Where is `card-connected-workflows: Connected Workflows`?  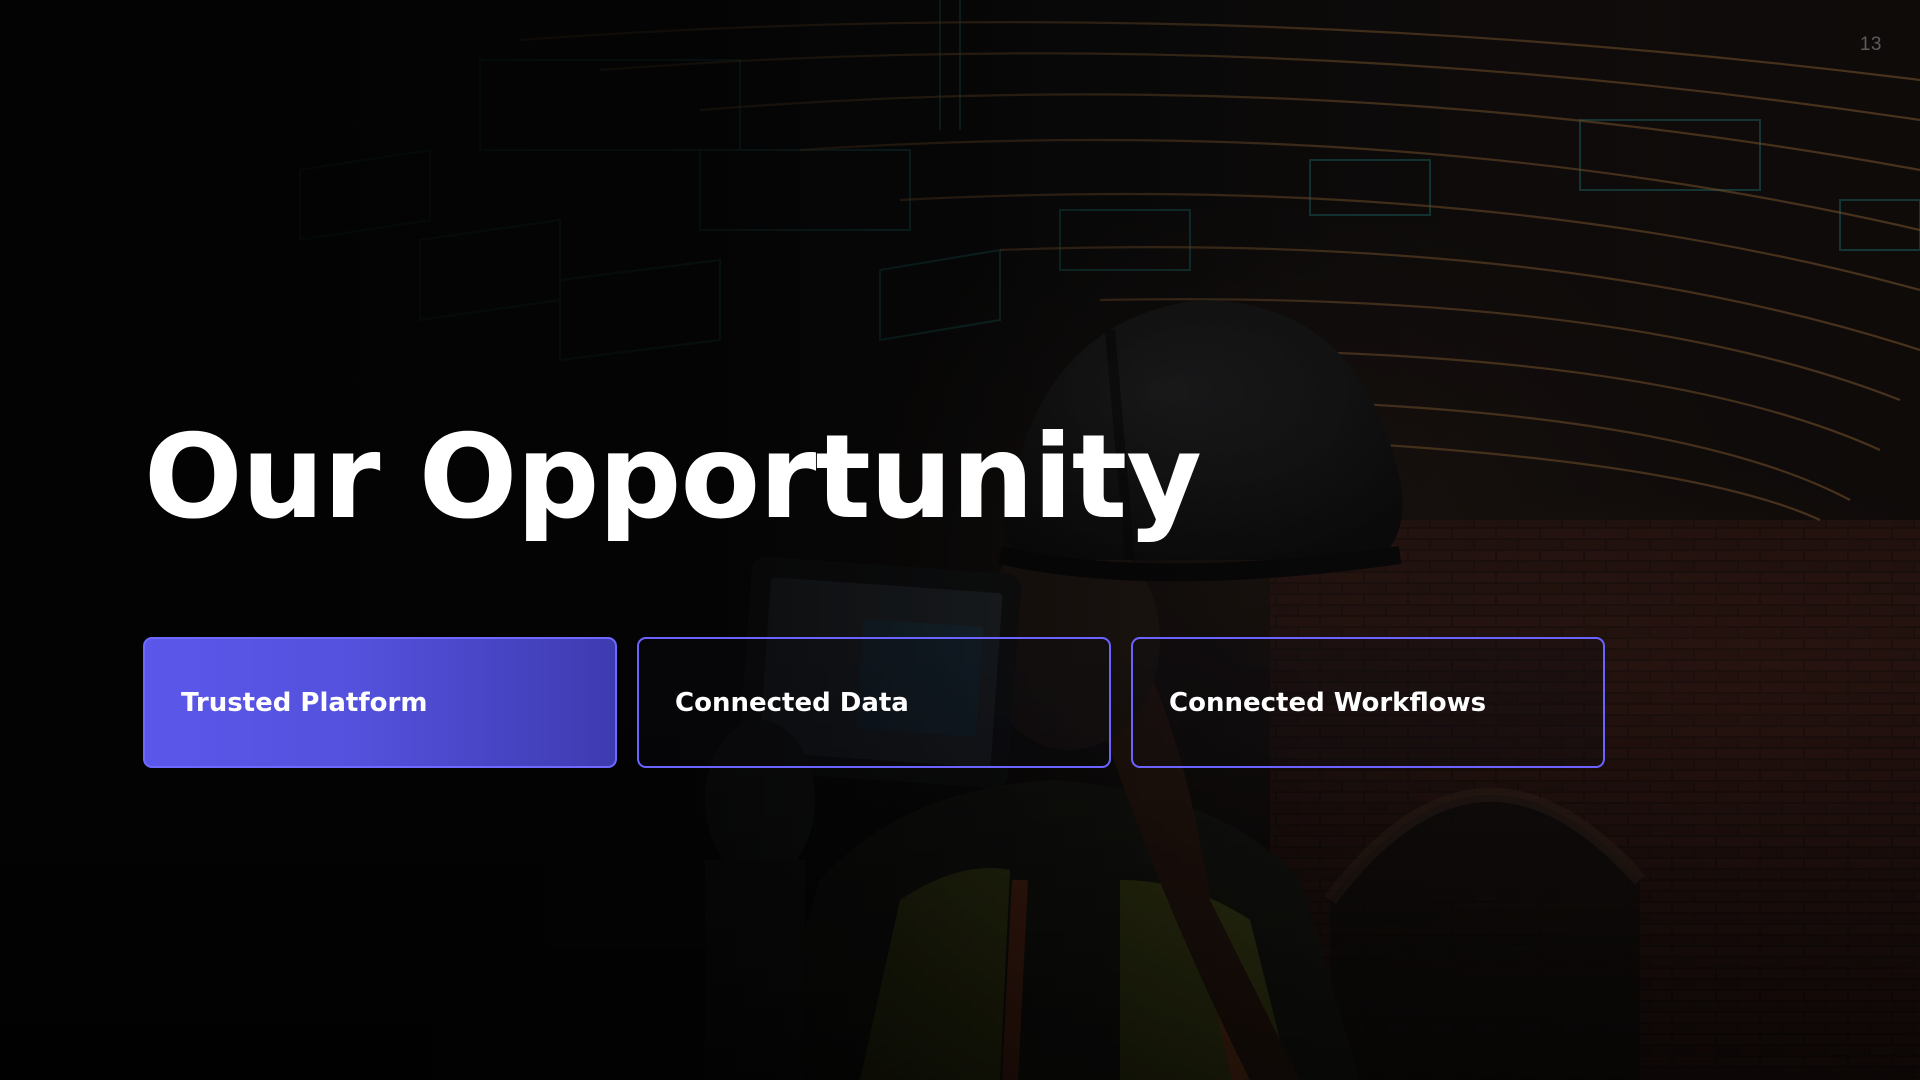
card-connected-workflows: Connected Workflows is located at coordinates (1368, 702).